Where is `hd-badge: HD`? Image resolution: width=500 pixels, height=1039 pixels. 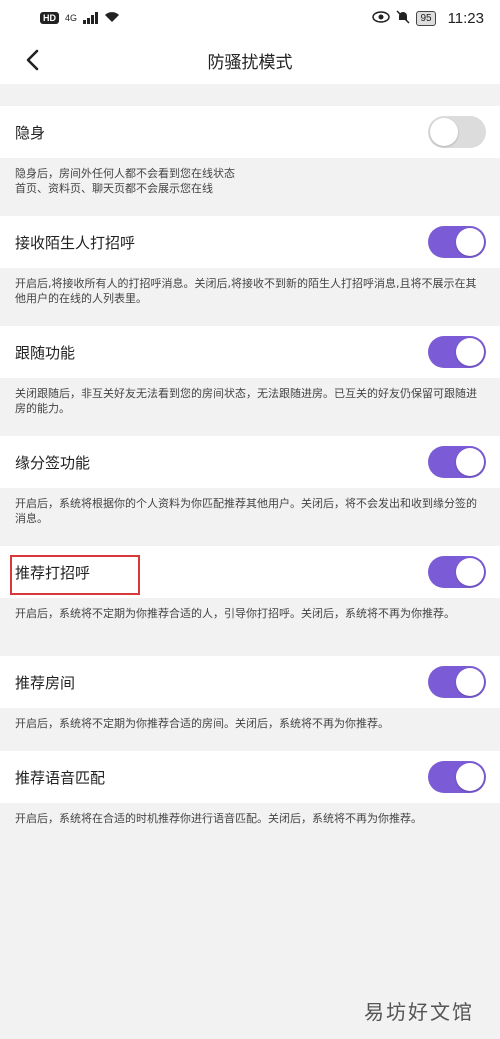 hd-badge: HD is located at coordinates (49, 18).